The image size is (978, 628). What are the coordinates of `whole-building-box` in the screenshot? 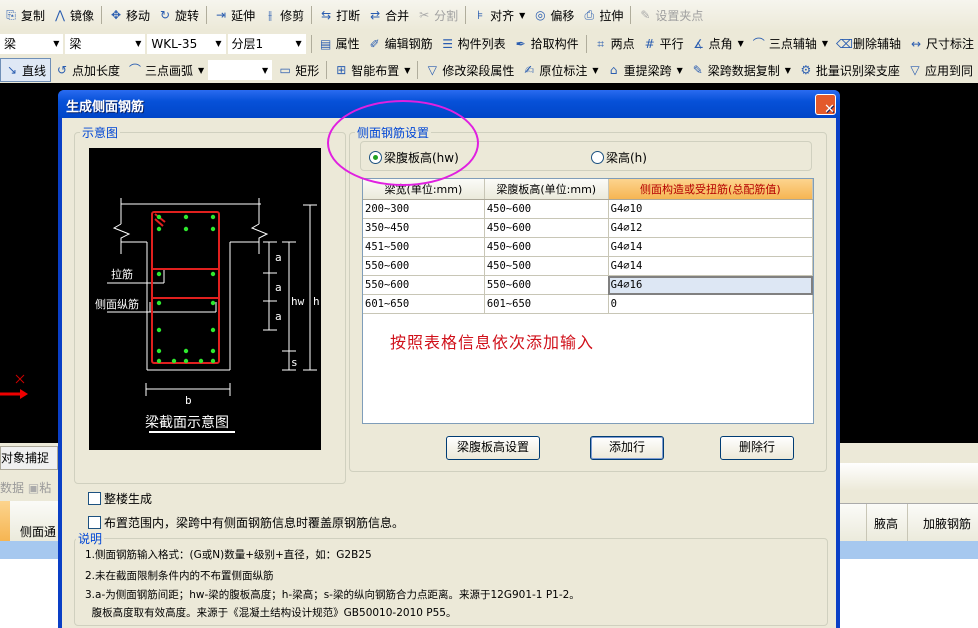 It's located at (94, 498).